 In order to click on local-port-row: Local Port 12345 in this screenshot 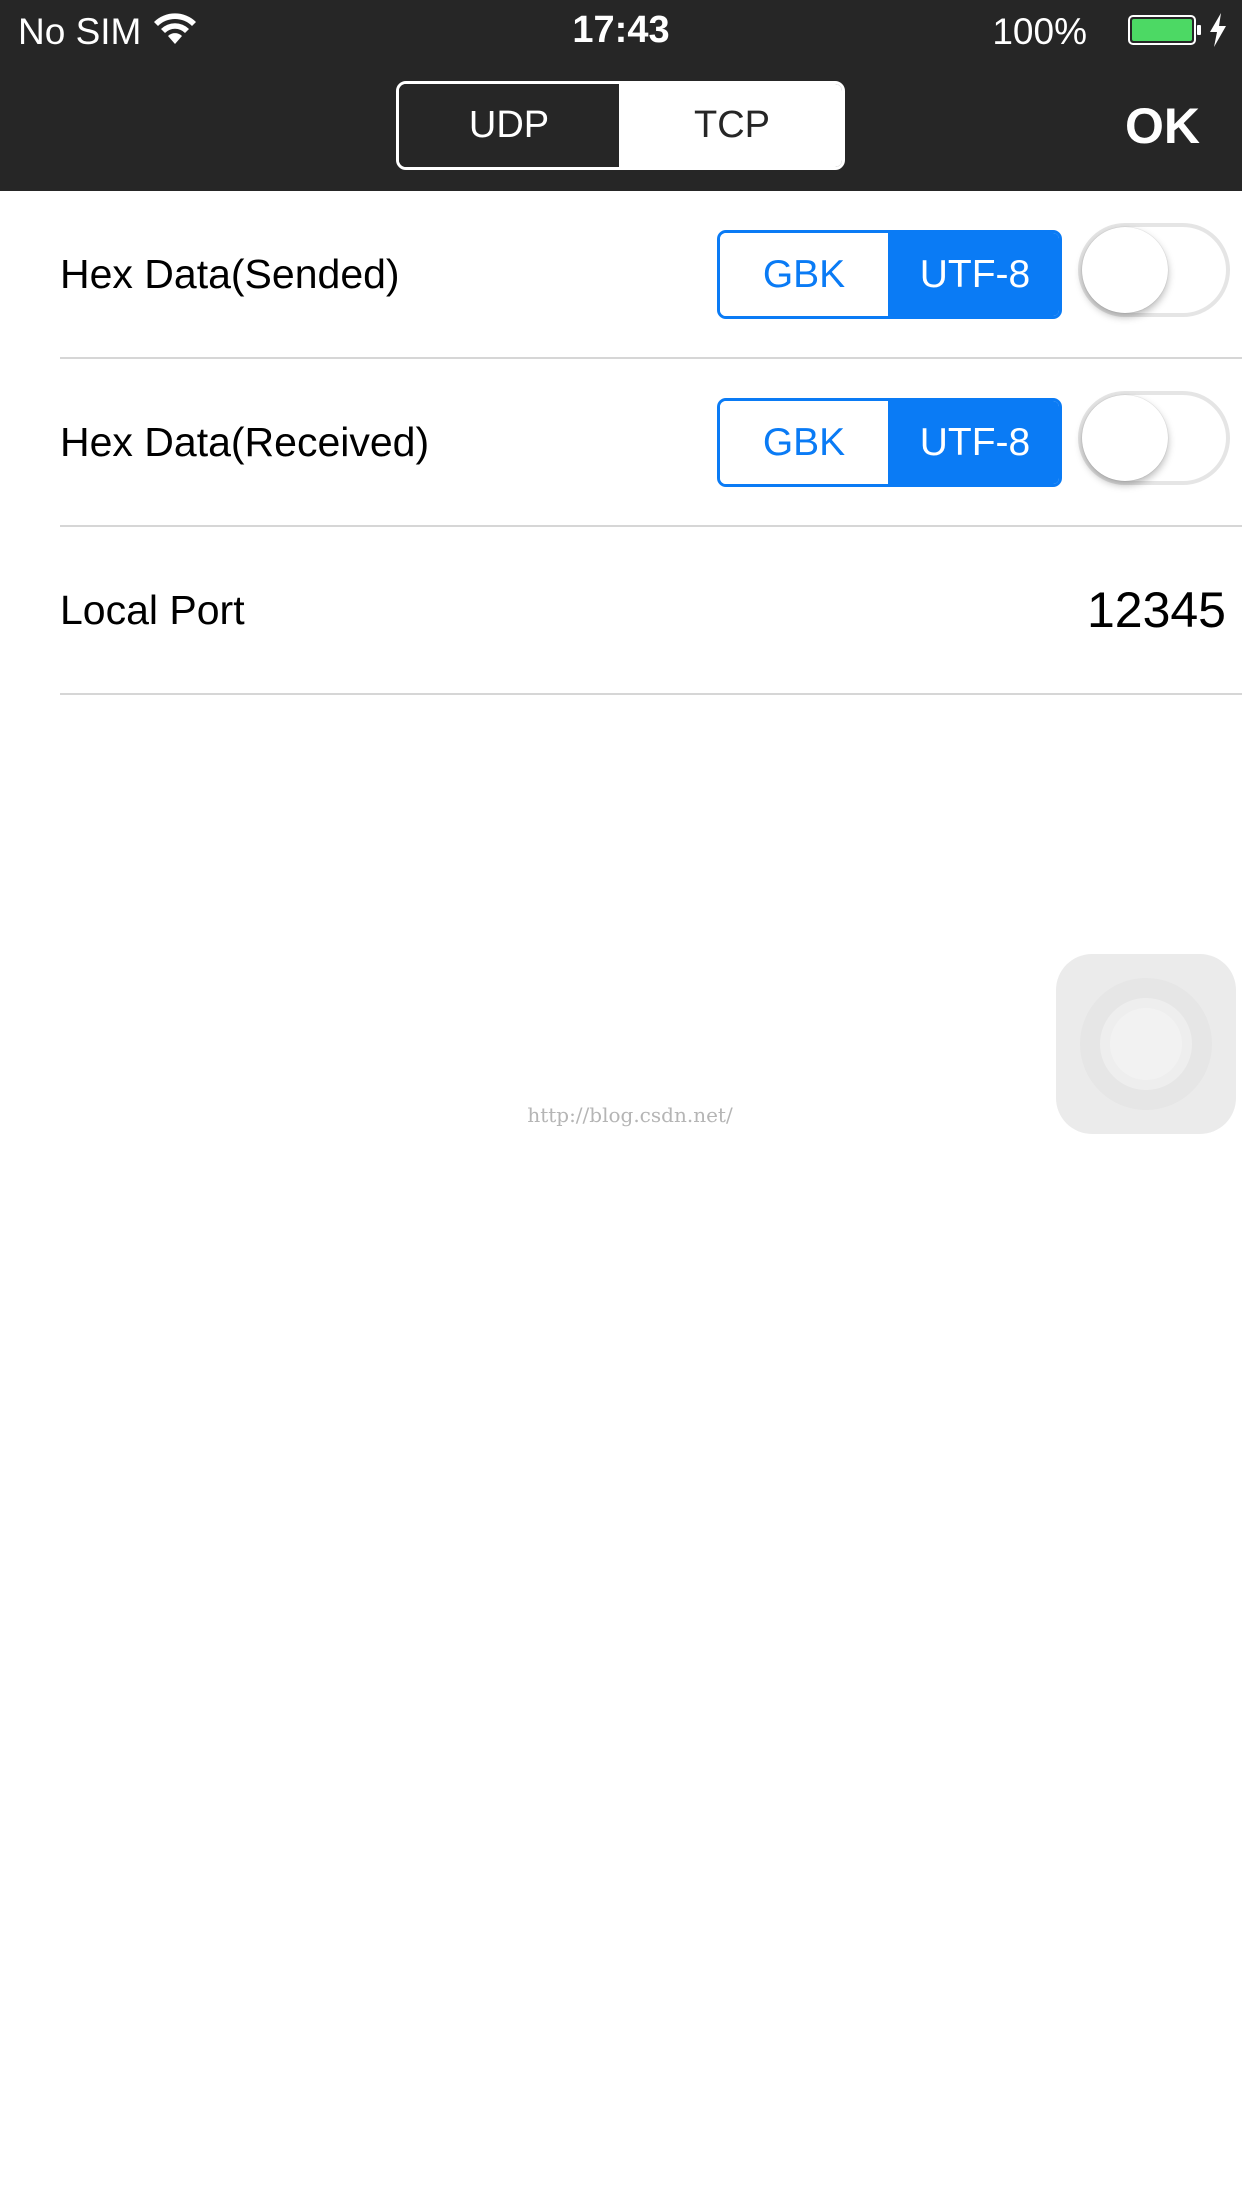, I will do `click(651, 611)`.